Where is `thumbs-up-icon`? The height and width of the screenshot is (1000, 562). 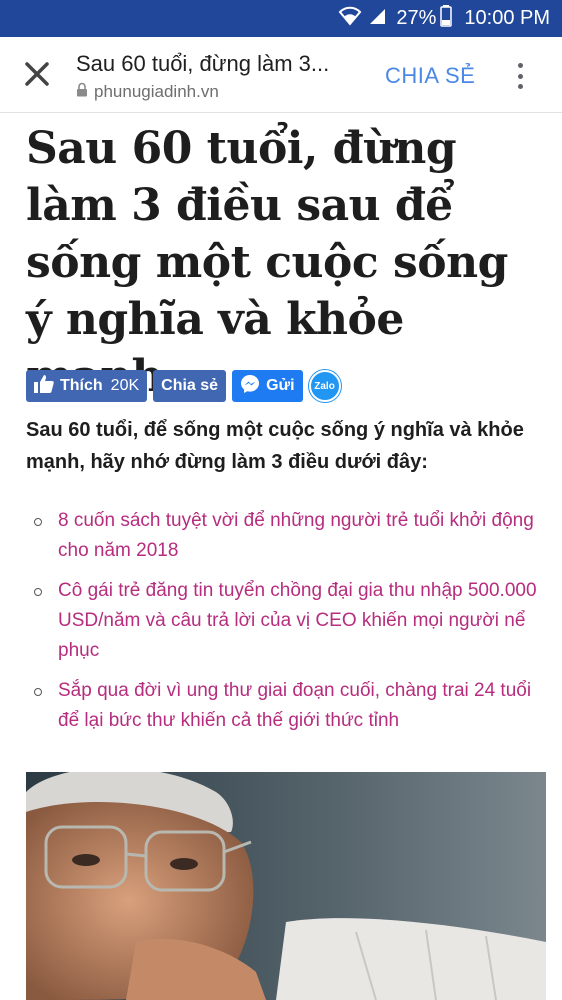
thumbs-up-icon is located at coordinates (44, 386).